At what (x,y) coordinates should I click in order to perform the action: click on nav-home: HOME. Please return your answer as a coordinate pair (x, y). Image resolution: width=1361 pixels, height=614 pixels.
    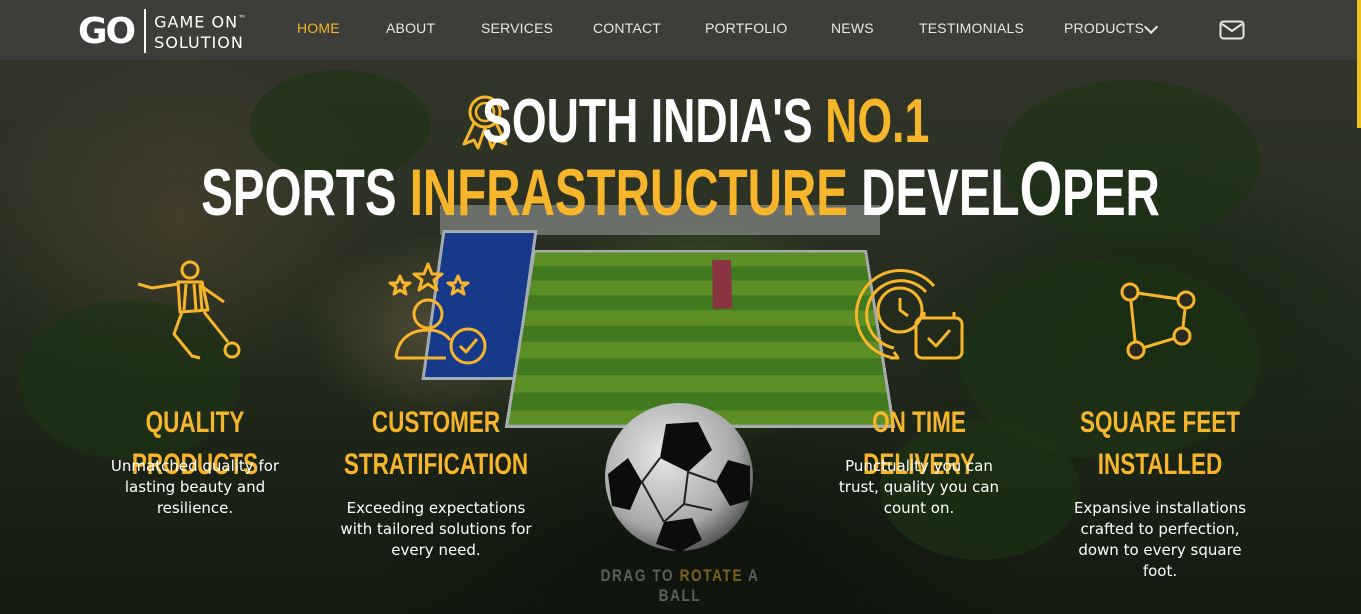
    Looking at the image, I should click on (318, 28).